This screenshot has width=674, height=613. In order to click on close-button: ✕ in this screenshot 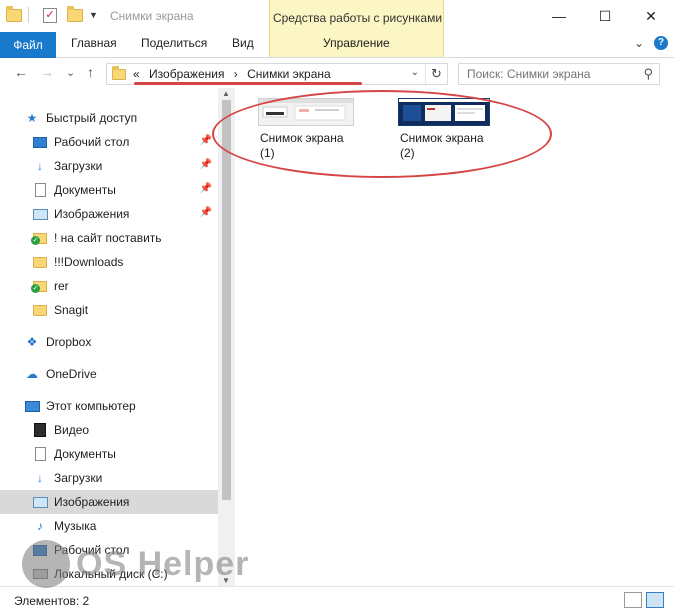, I will do `click(651, 16)`.